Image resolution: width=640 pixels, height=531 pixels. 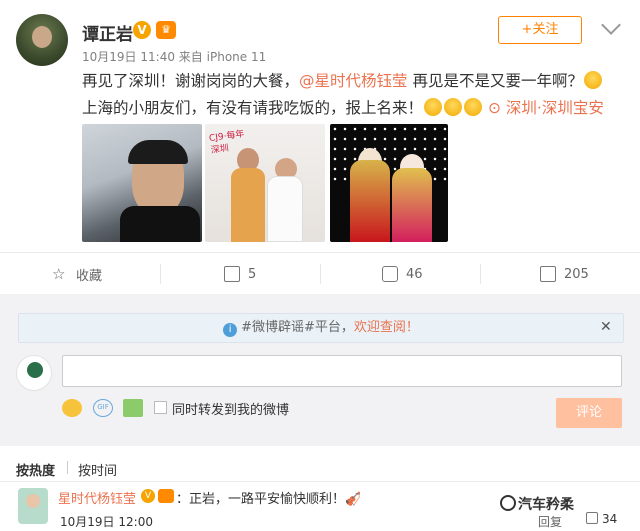 I want to click on location-pin-icon: ⊙, so click(x=494, y=108).